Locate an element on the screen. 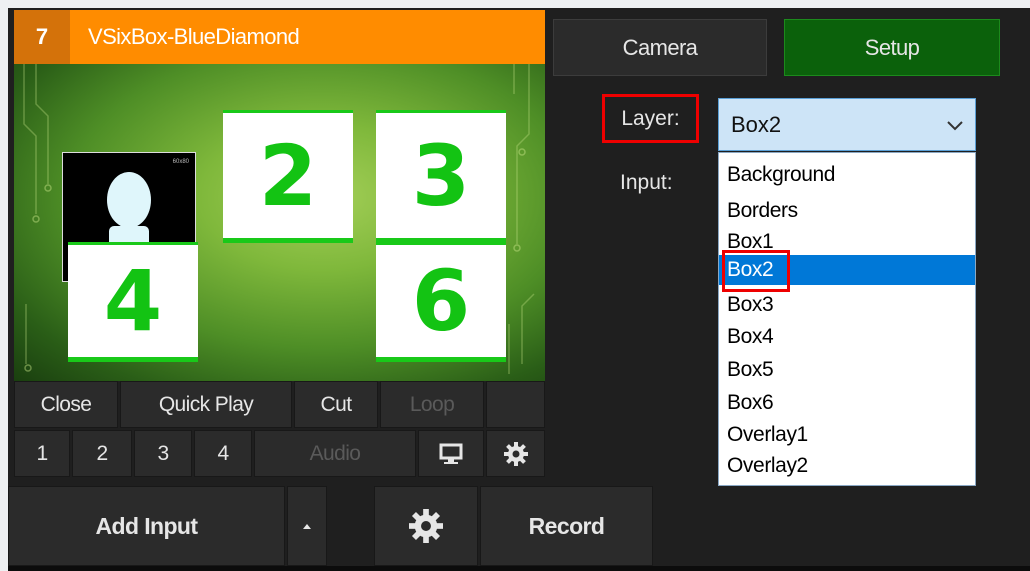 Image resolution: width=1030 pixels, height=571 pixels. layer-label: Layer: is located at coordinates (650, 118).